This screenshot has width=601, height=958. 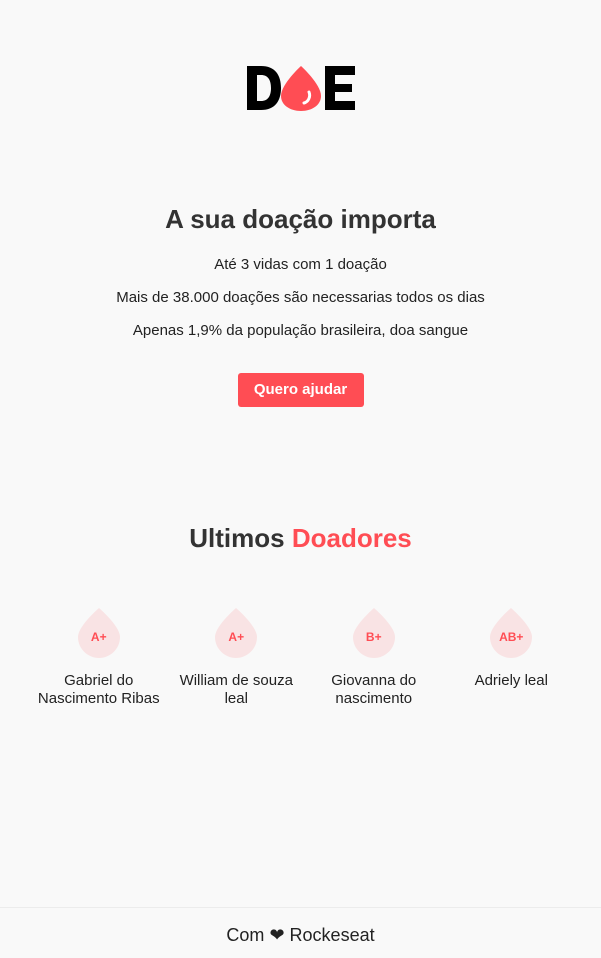 I want to click on donors-title: Ultimos Doadores, so click(x=300, y=538).